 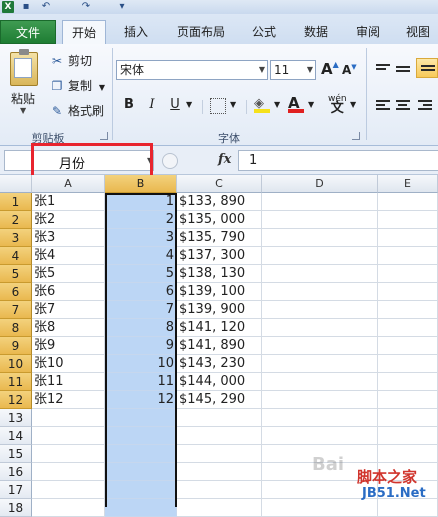 I want to click on font-color-dropdown-icon: ▼, so click(x=311, y=104).